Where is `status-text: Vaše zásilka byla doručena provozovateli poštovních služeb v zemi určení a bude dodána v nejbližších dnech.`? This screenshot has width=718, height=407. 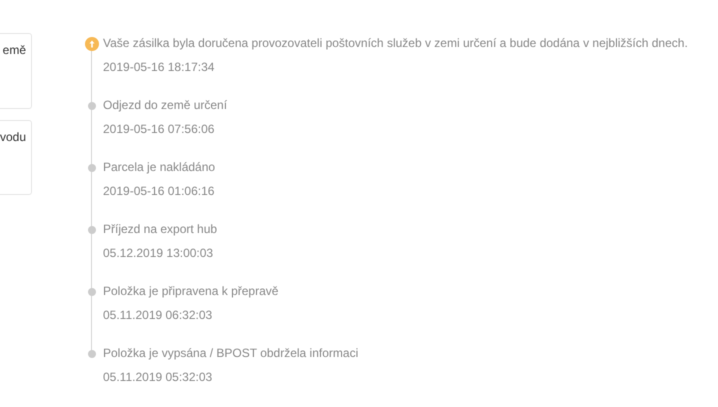 status-text: Vaše zásilka byla doručena provozovateli poštovních služeb v zemi určení a bude dodána v nejbližších dnech. is located at coordinates (395, 43).